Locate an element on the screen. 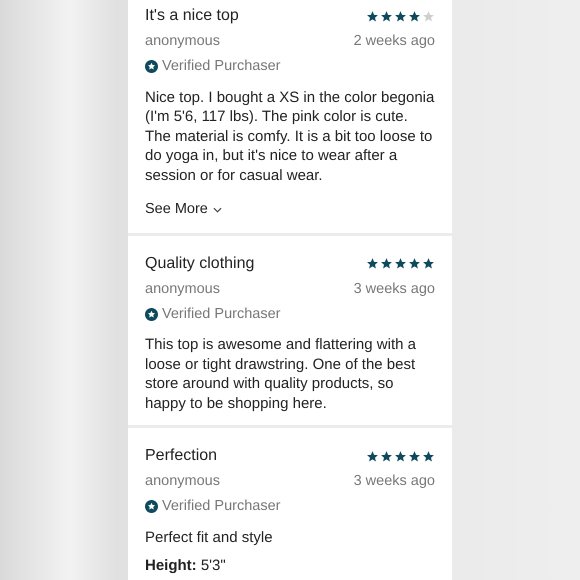 The image size is (580, 580). review-text: Perfect fit and style is located at coordinates (209, 538).